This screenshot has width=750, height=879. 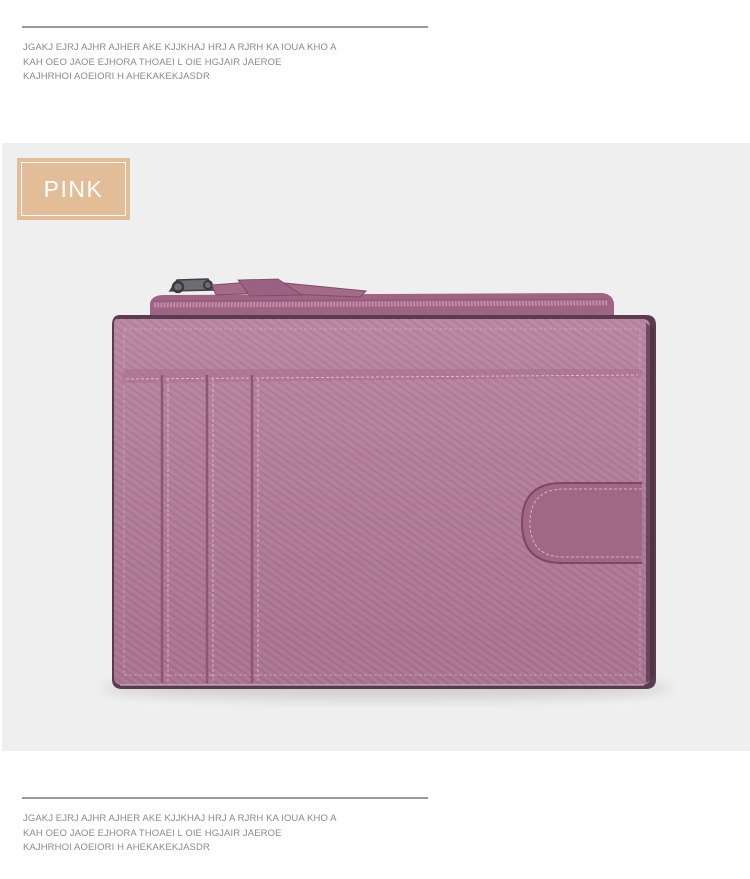 I want to click on top-caption-line: KAJHRHOI AOEIORI H AHEKAKEKJASDR, so click(x=116, y=76).